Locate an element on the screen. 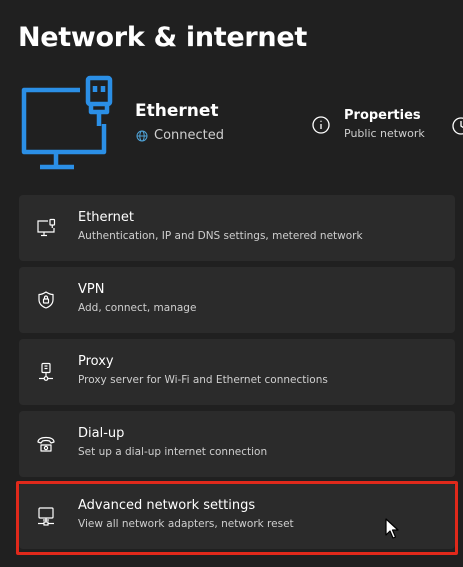 The image size is (463, 567). proxy-icon is located at coordinates (46, 371).